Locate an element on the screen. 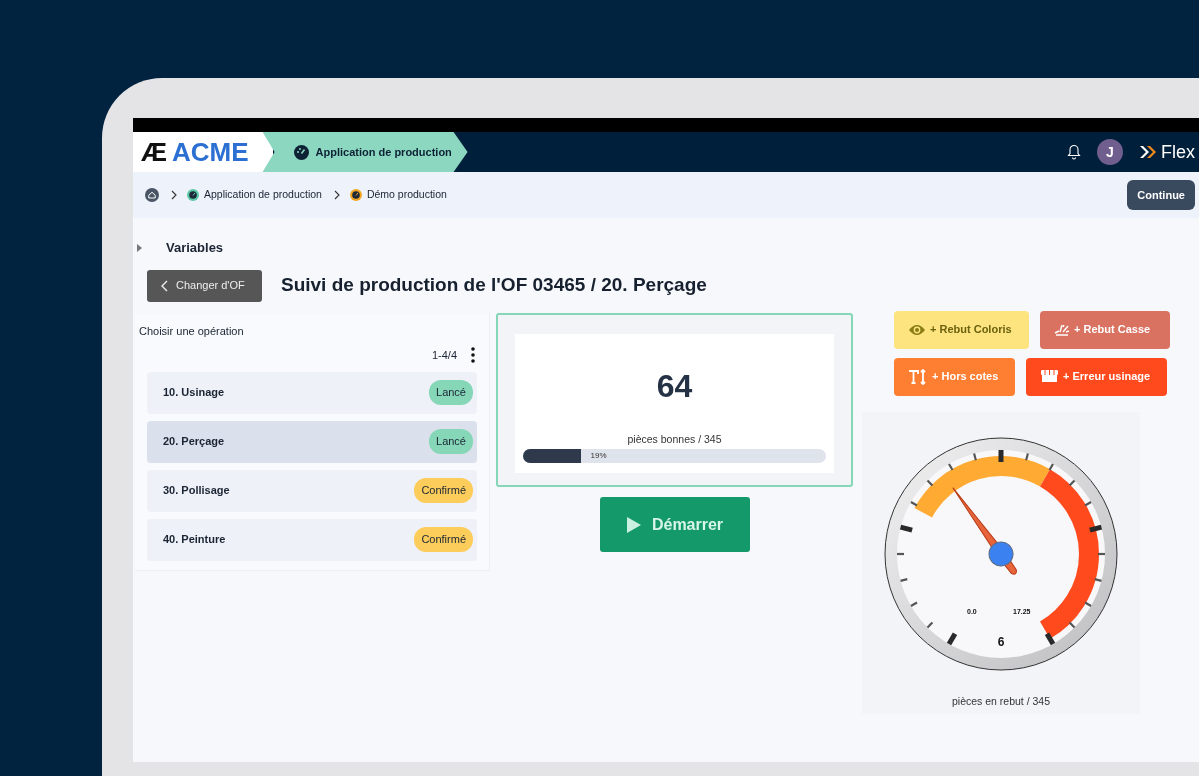 This screenshot has width=1199, height=776. logo-mark: Æ is located at coordinates (153, 152).